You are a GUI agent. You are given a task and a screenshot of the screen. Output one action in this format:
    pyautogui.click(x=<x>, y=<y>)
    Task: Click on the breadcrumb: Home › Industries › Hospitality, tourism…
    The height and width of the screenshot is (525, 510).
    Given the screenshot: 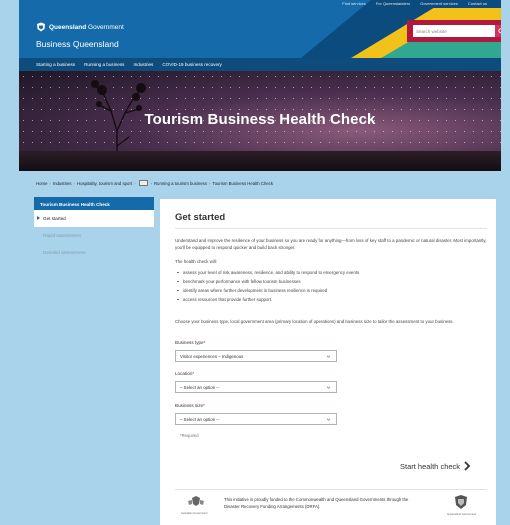 What is the action you would take?
    pyautogui.click(x=154, y=183)
    